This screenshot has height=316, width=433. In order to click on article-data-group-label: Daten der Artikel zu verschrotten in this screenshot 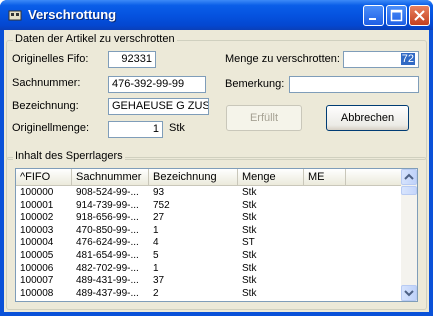, I will do `click(95, 39)`.